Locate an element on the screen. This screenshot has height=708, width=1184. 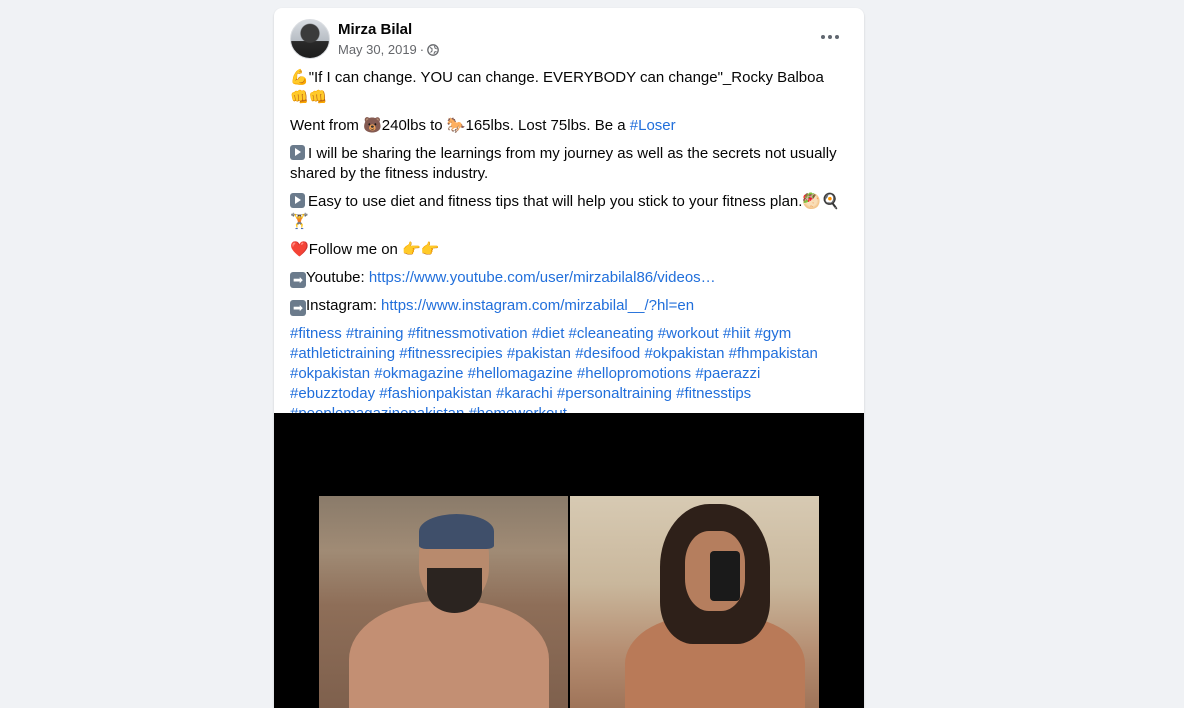
hashtag-link: #hiit is located at coordinates (737, 333).